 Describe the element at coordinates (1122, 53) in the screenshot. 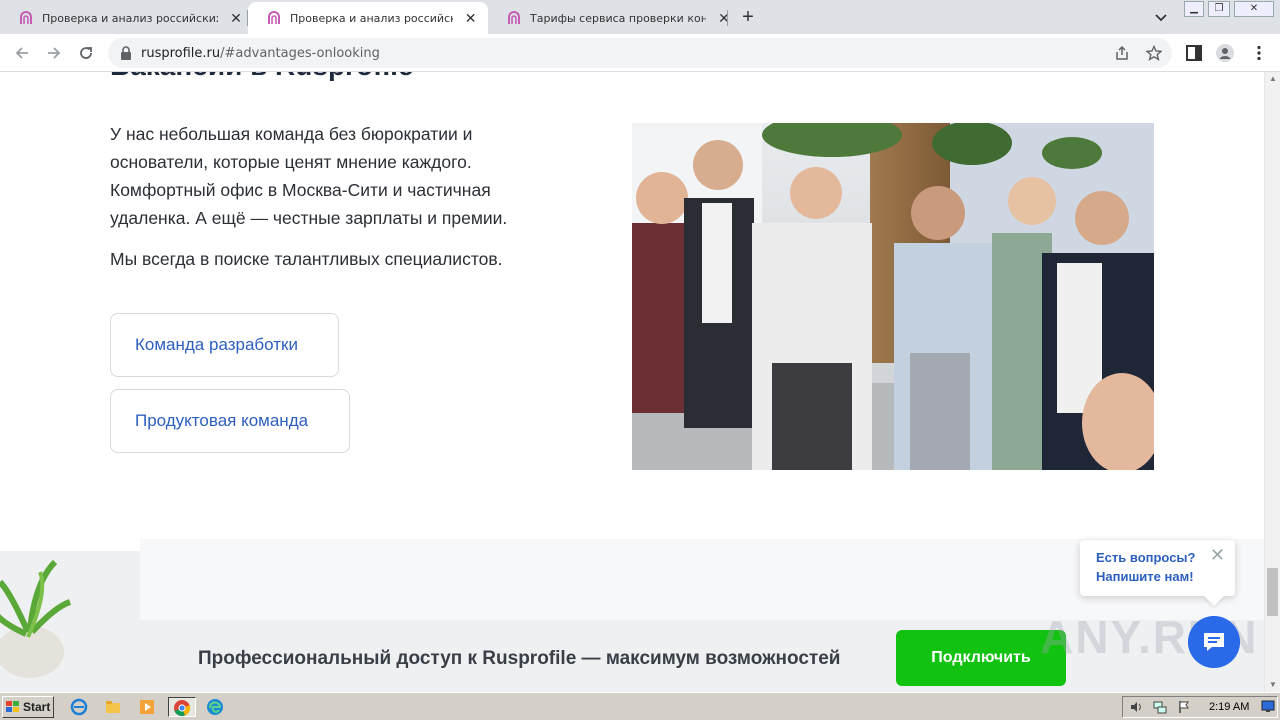

I see `share-icon` at that location.